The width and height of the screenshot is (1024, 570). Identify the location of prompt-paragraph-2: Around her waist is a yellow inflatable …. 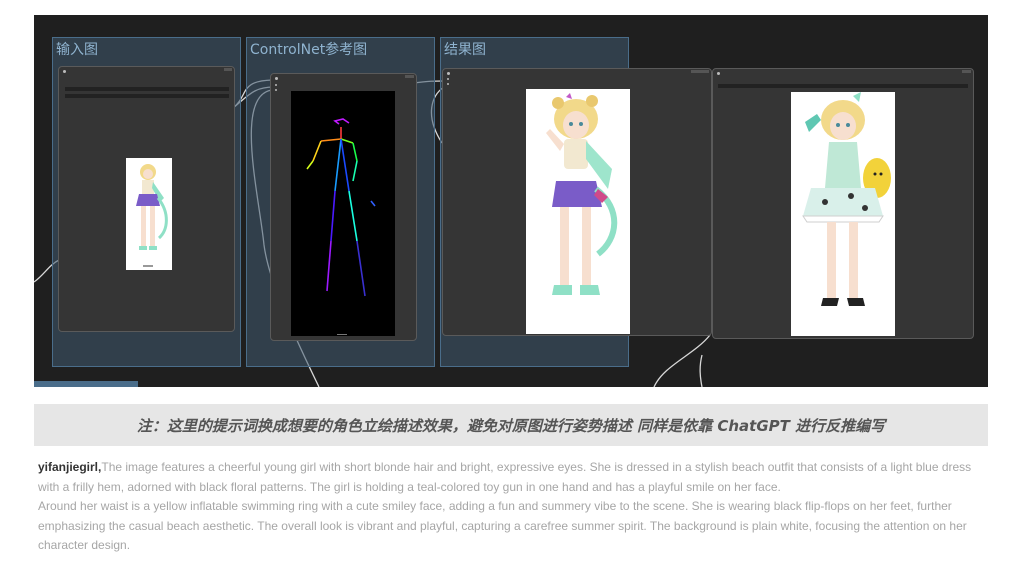
(502, 525).